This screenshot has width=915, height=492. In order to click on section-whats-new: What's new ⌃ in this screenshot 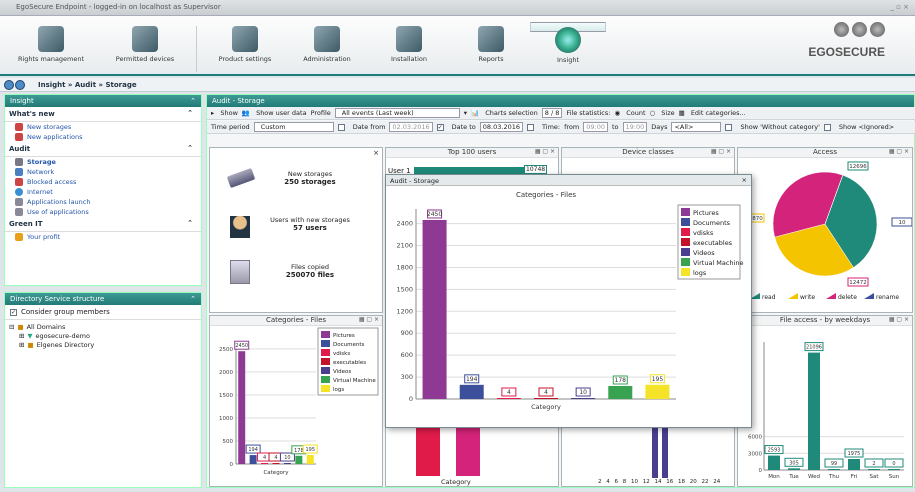, I will do `click(103, 114)`.